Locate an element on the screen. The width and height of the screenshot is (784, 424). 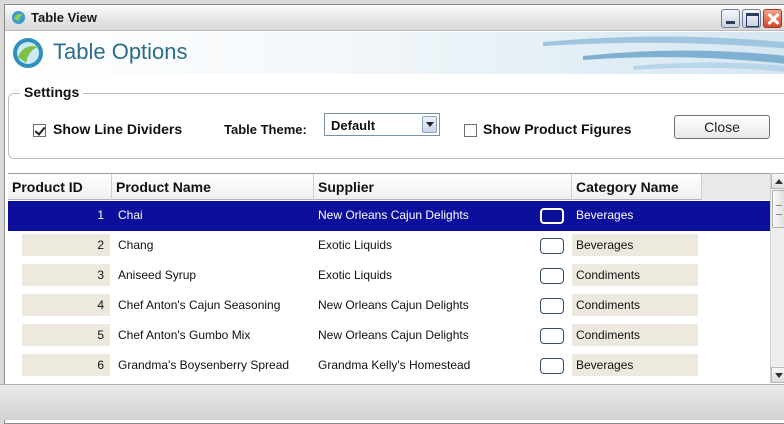
cell-product-id: 2 is located at coordinates (66, 245).